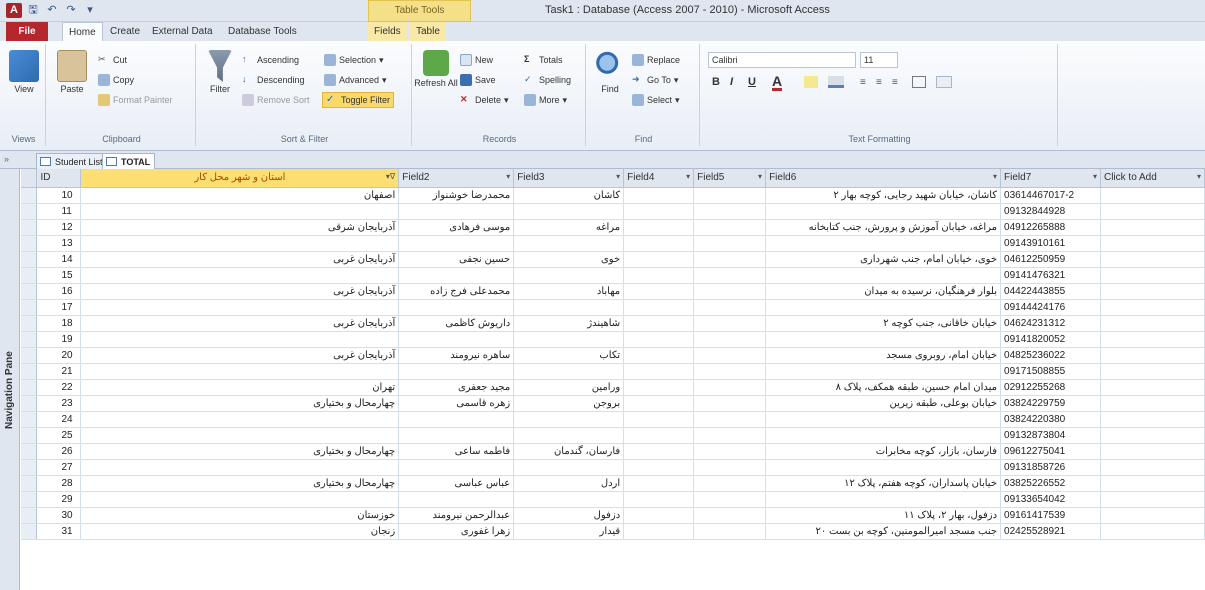 Image resolution: width=1205 pixels, height=590 pixels. What do you see at coordinates (1050, 195) in the screenshot?
I see `table-cell: 03614467017-2` at bounding box center [1050, 195].